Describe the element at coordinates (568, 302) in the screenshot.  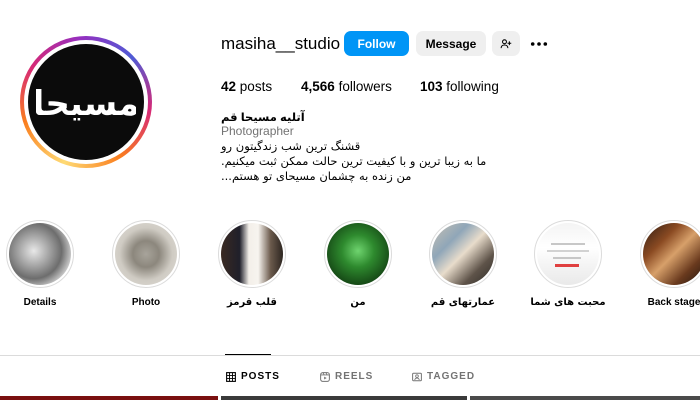
I see `highlight-label: محبت های شما` at that location.